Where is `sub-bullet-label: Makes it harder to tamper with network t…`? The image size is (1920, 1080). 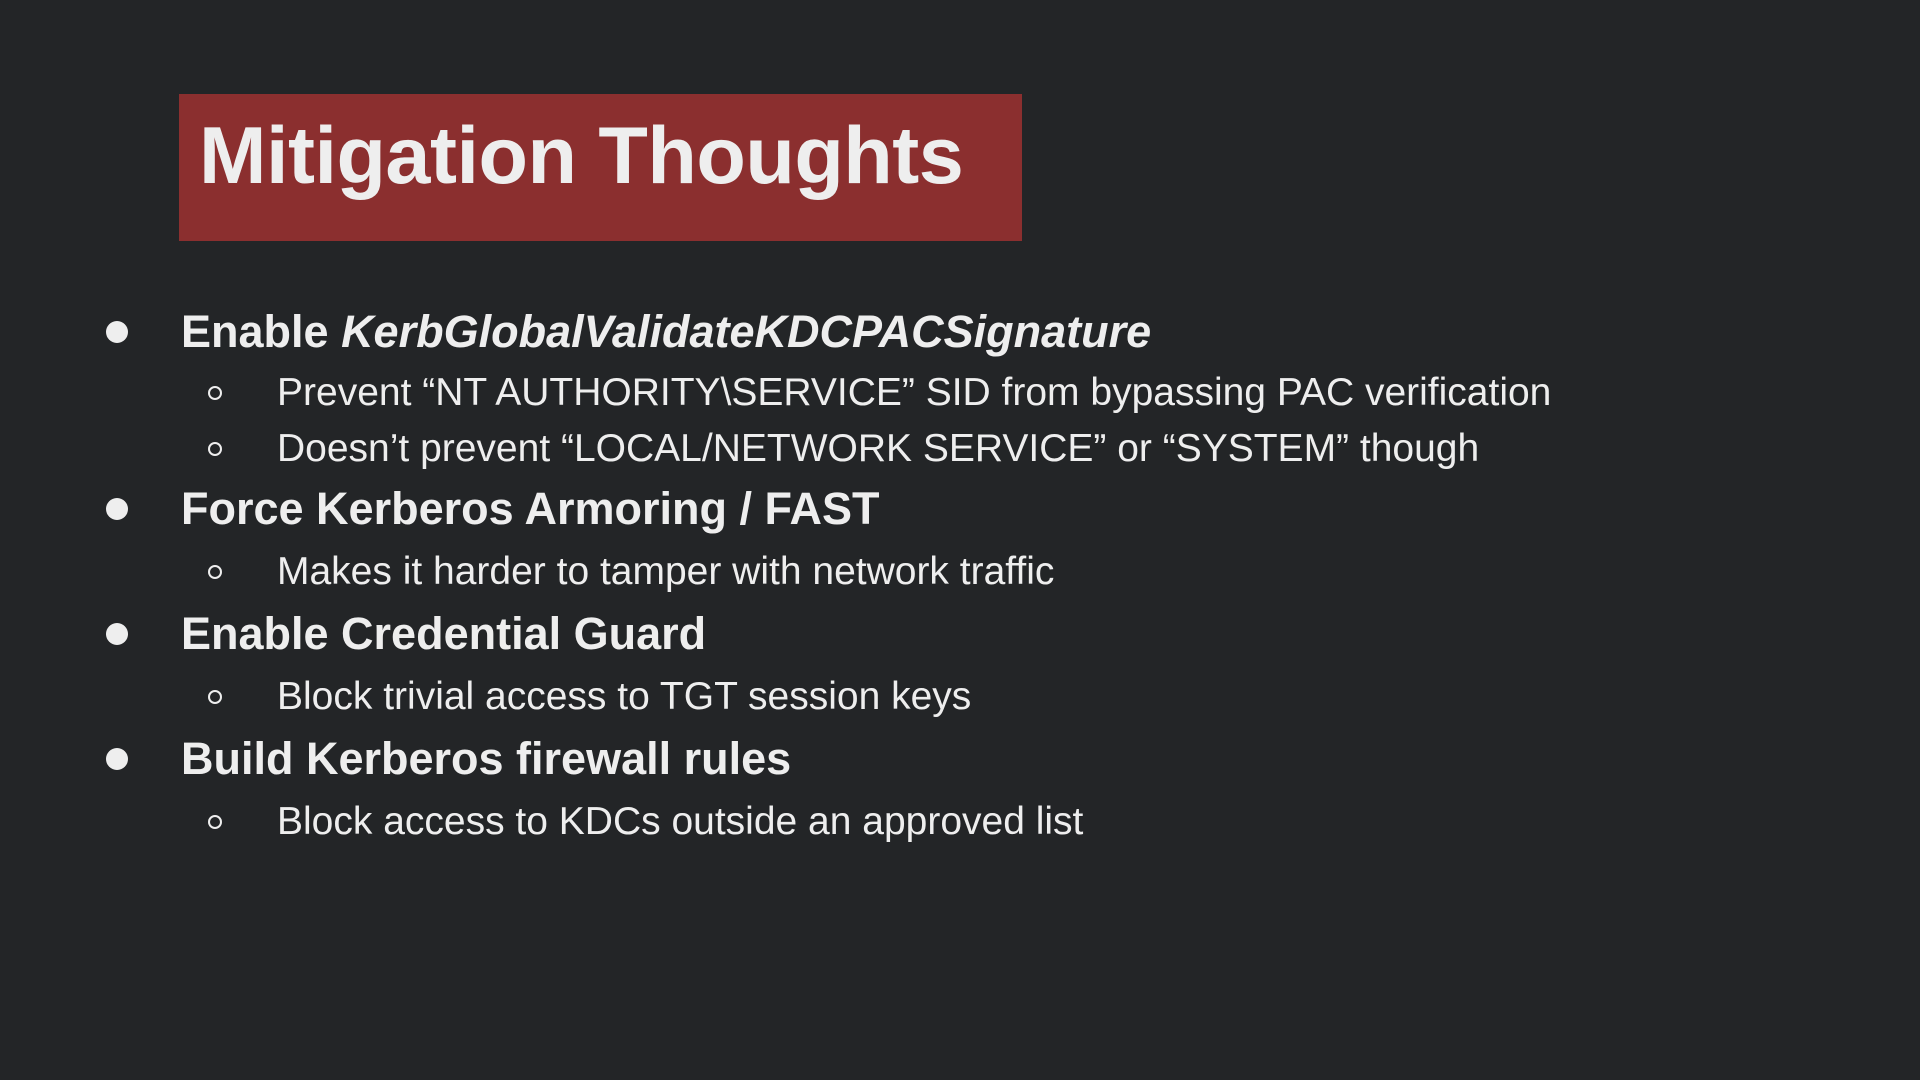 sub-bullet-label: Makes it harder to tamper with network t… is located at coordinates (666, 571).